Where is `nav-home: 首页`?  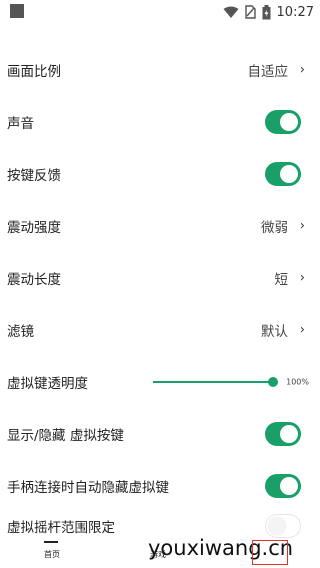 nav-home: 首页 is located at coordinates (52, 554).